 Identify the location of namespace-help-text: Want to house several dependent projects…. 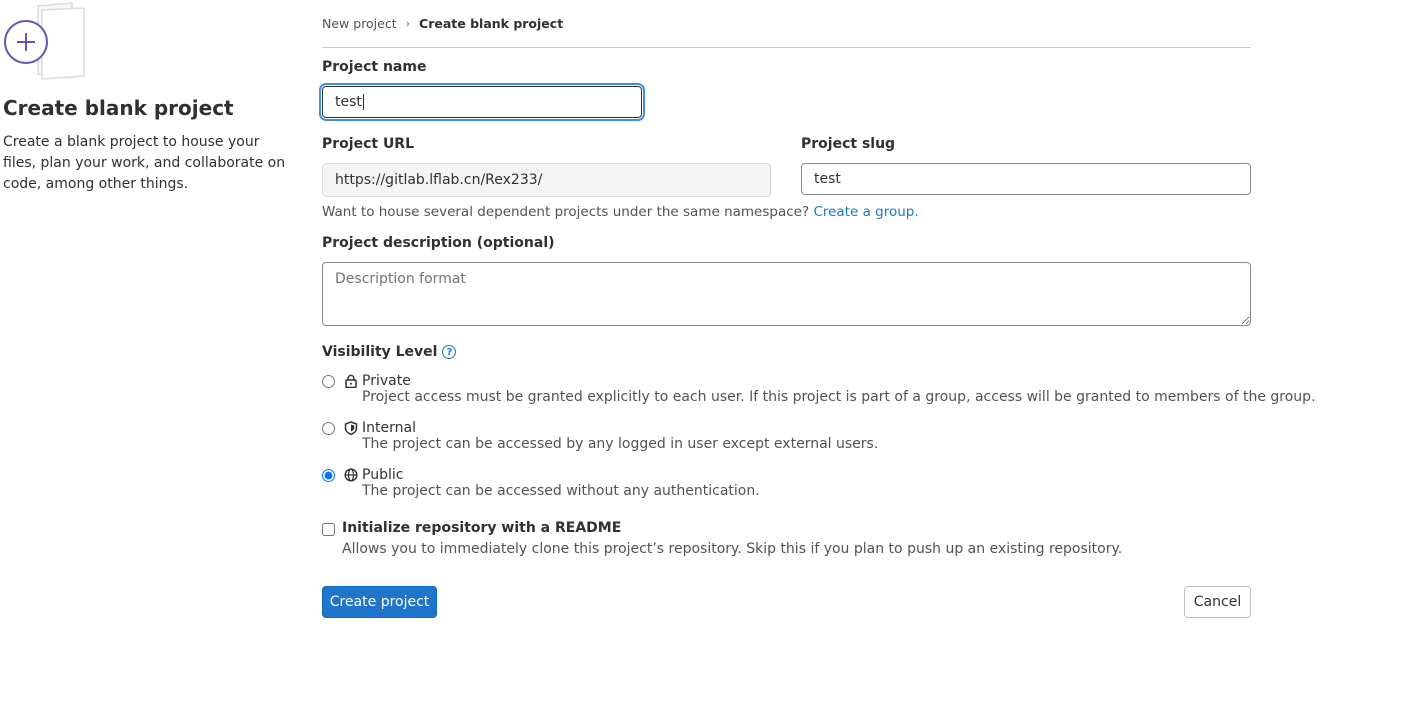
(566, 212).